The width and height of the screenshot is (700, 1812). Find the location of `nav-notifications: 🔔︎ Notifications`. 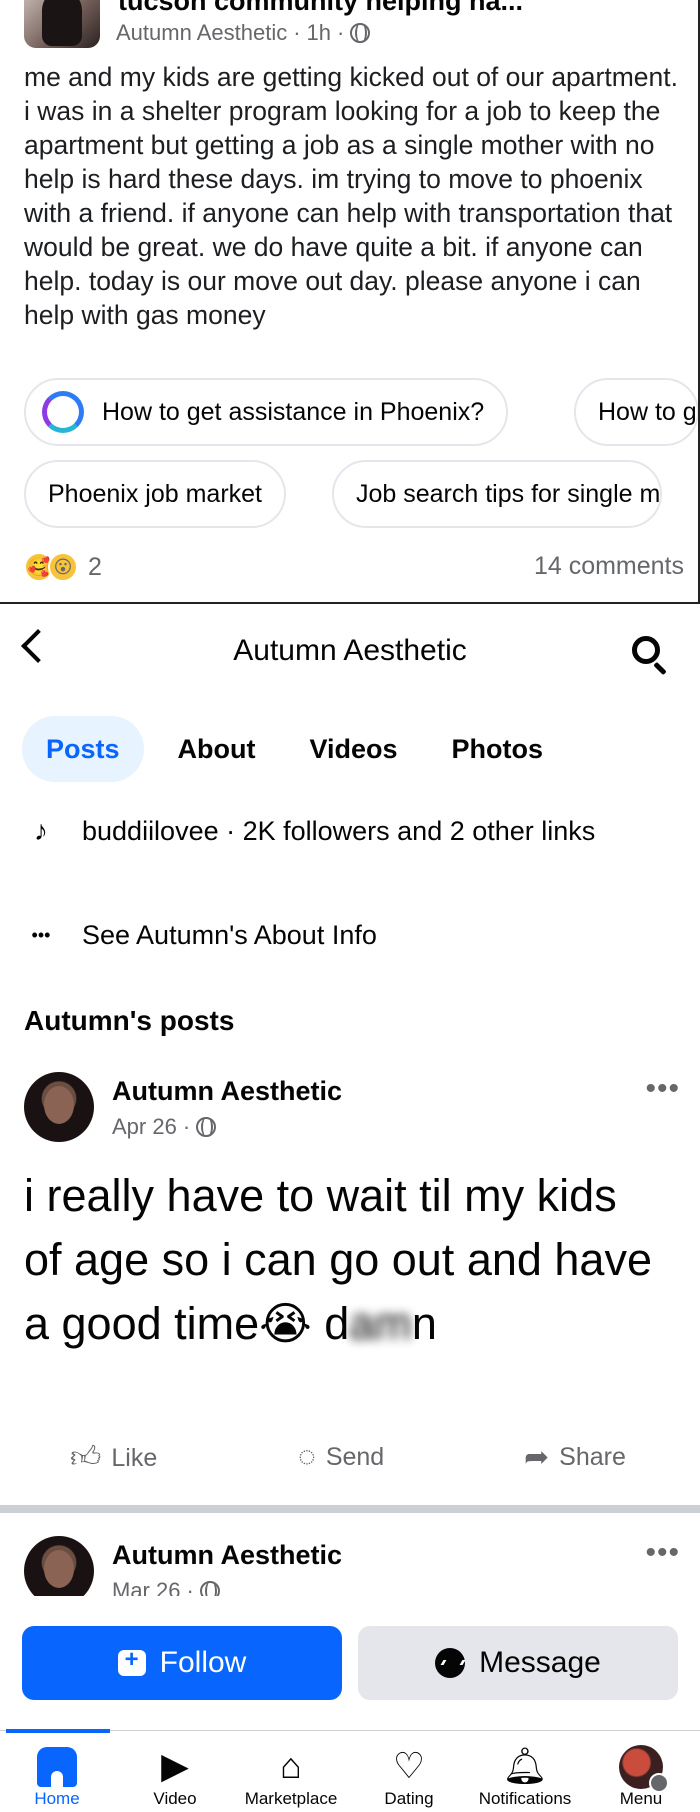

nav-notifications: 🔔︎ Notifications is located at coordinates (525, 1776).